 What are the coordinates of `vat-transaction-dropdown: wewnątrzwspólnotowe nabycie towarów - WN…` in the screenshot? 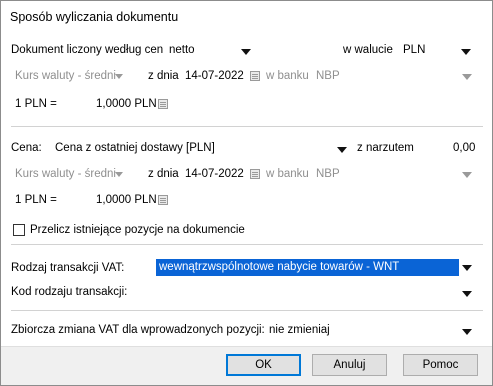 It's located at (316, 267).